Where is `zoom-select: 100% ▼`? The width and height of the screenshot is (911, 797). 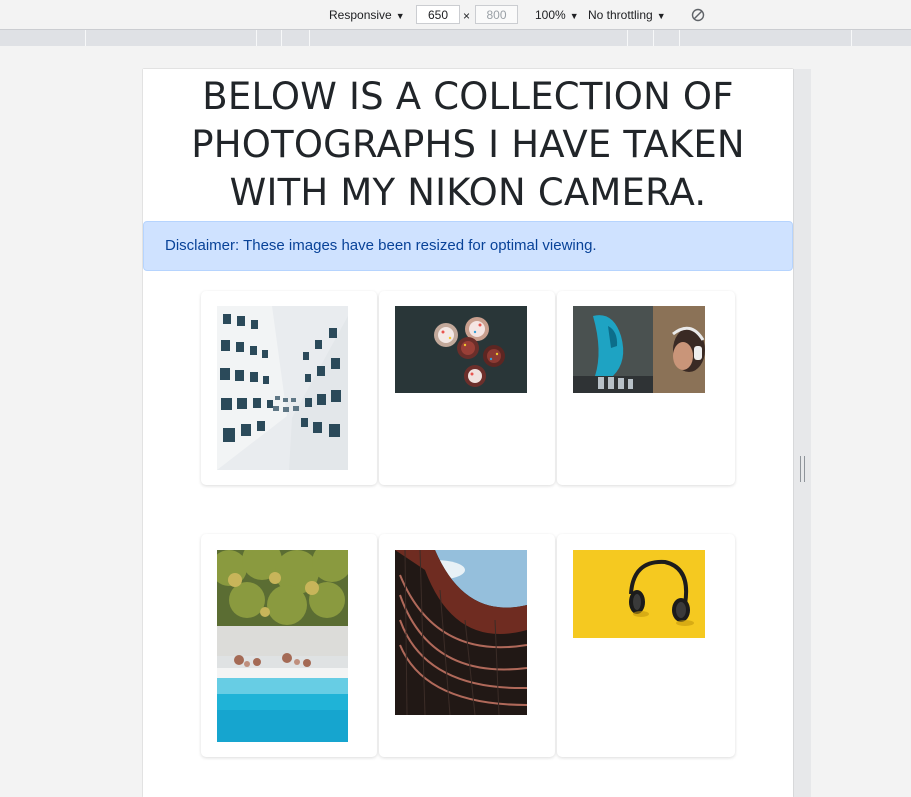 zoom-select: 100% ▼ is located at coordinates (557, 15).